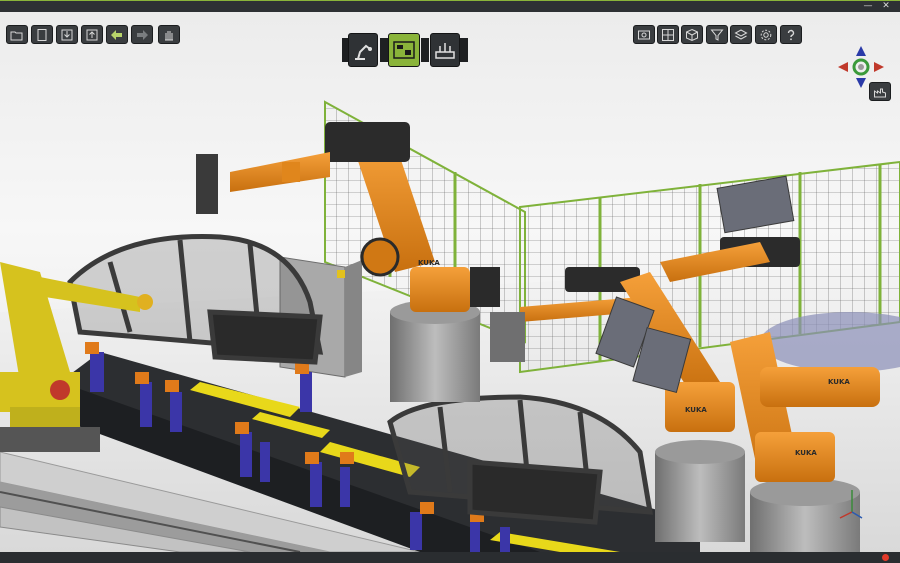  I want to click on grid-icon, so click(668, 34).